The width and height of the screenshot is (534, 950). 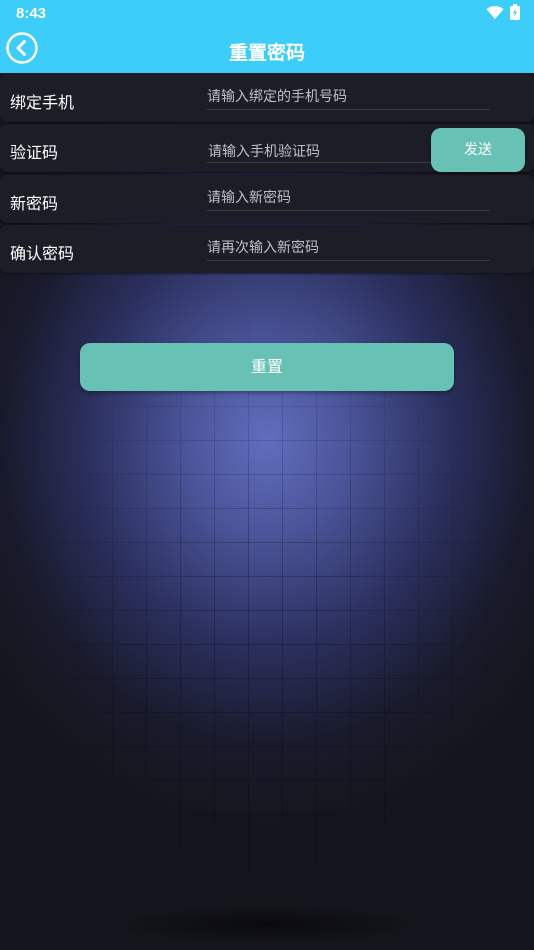 What do you see at coordinates (42, 102) in the screenshot?
I see `phone-label: 绑定手机` at bounding box center [42, 102].